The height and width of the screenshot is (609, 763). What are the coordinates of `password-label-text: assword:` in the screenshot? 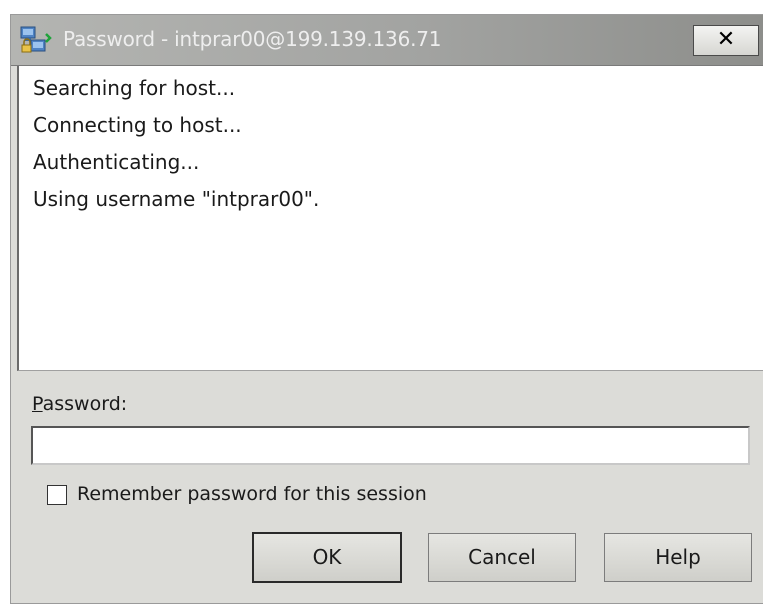 It's located at (85, 404).